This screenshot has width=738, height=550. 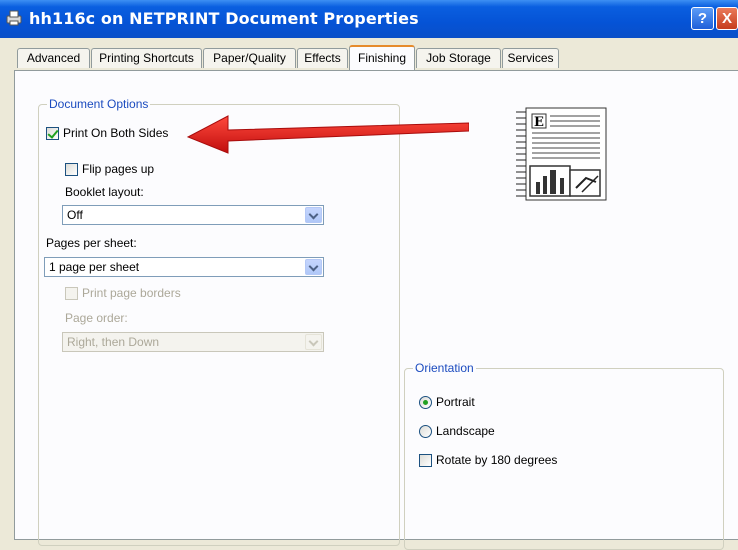 I want to click on document-options-title: Document Options, so click(x=99, y=104).